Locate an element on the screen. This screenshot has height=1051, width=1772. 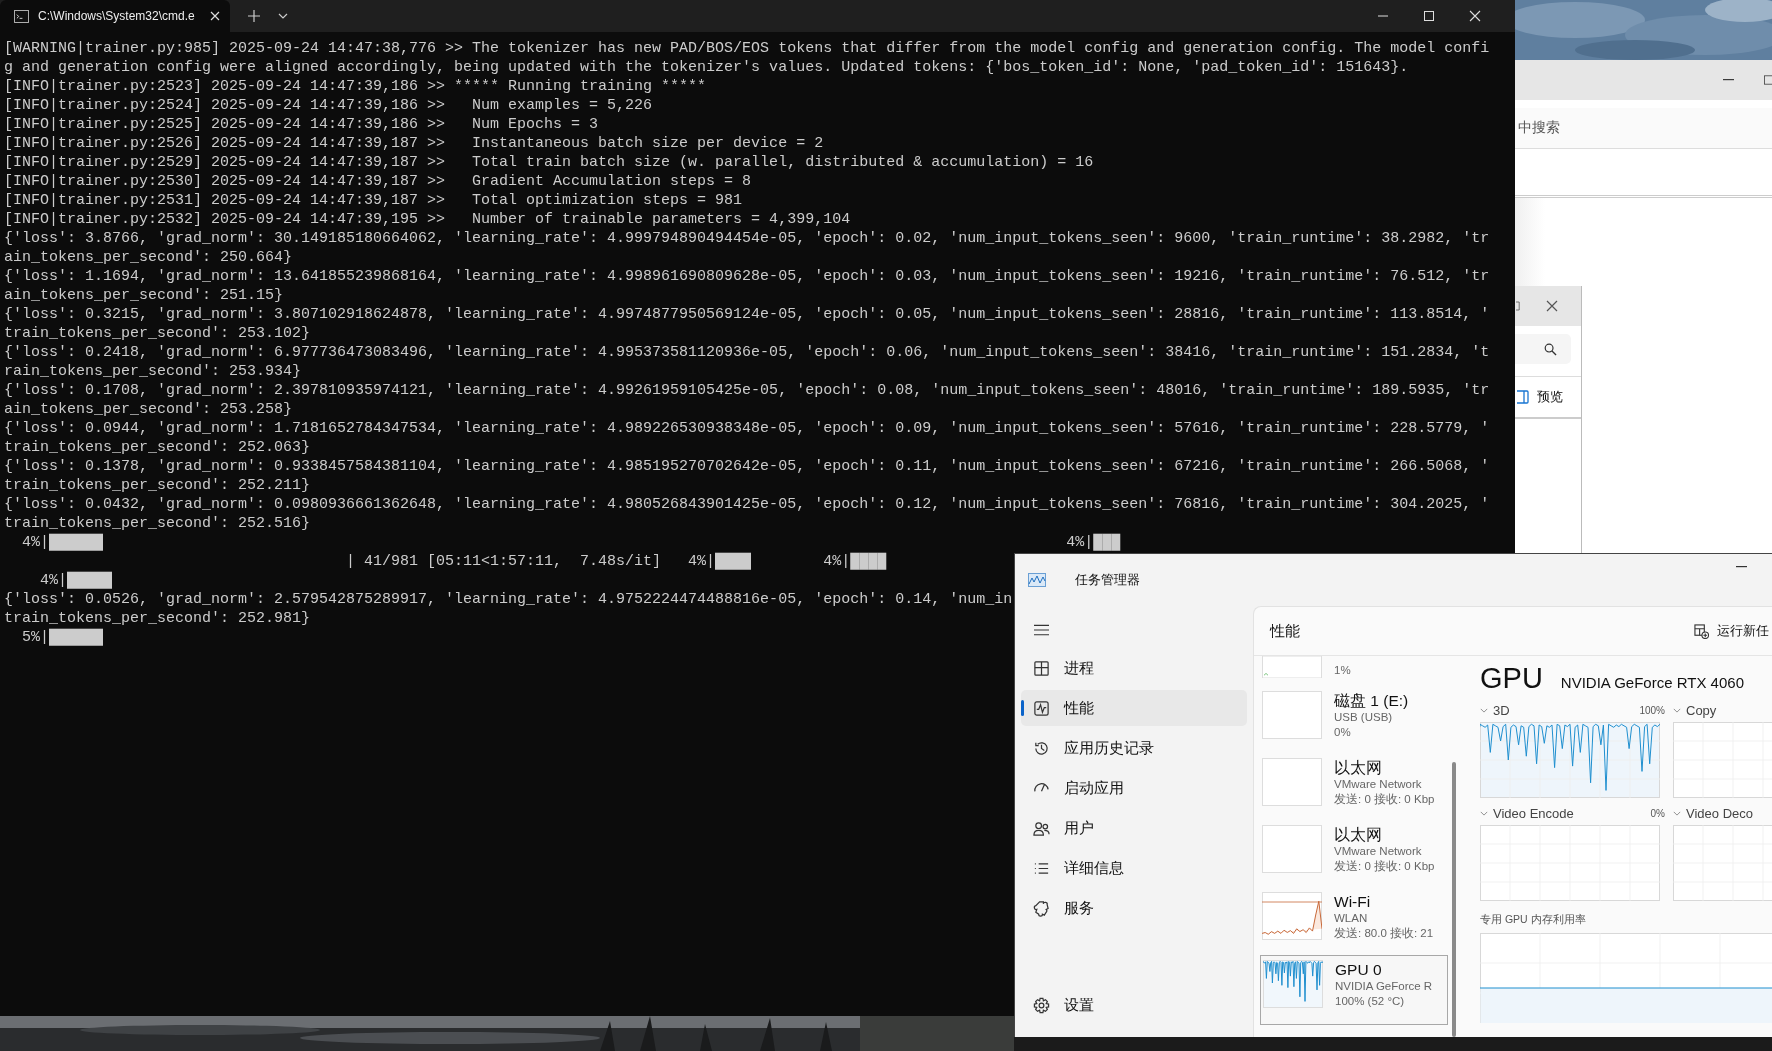
settings-icon is located at coordinates (1041, 1005).